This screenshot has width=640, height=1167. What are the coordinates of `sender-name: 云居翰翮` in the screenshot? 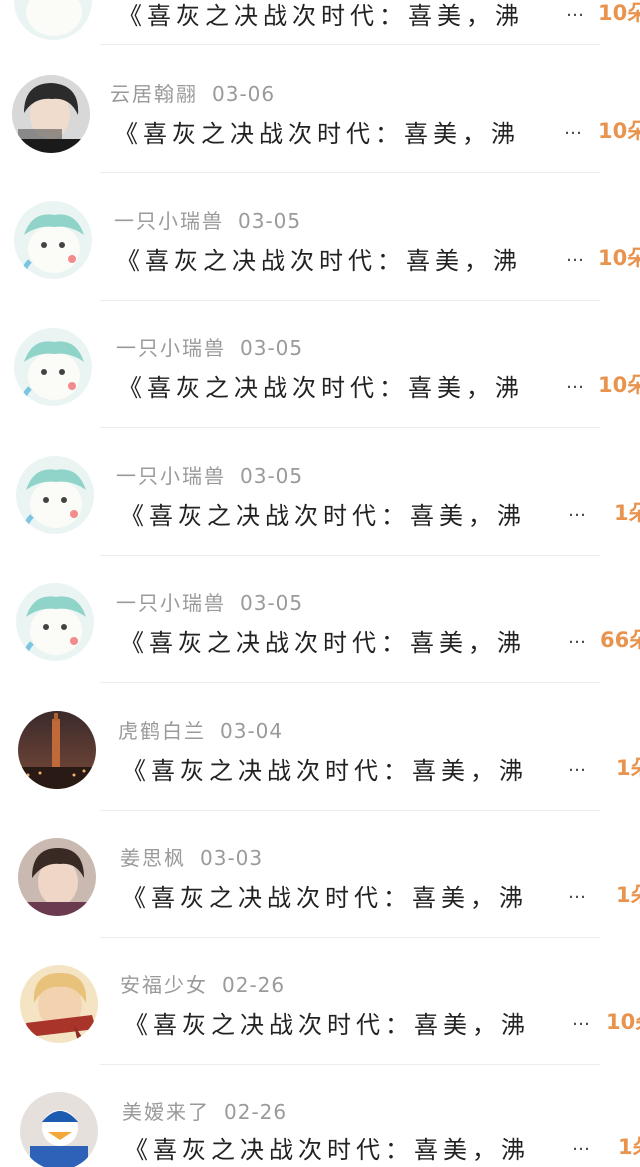 It's located at (154, 94).